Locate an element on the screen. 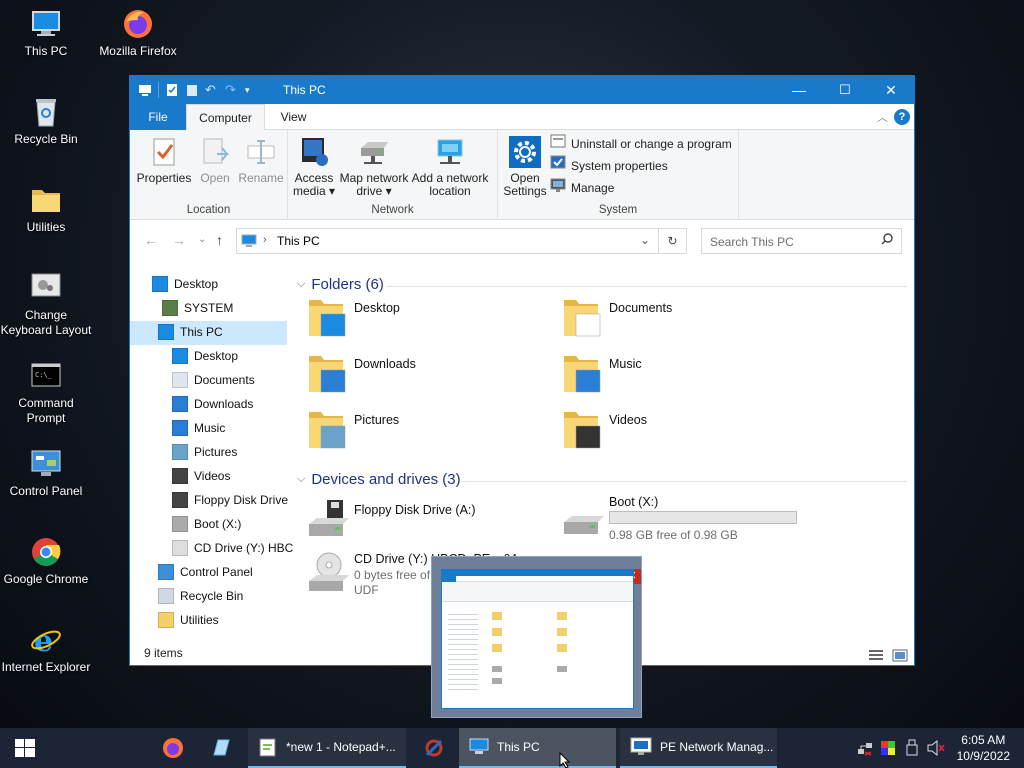 The image size is (1024, 768). refresh-button: ↻ is located at coordinates (673, 241).